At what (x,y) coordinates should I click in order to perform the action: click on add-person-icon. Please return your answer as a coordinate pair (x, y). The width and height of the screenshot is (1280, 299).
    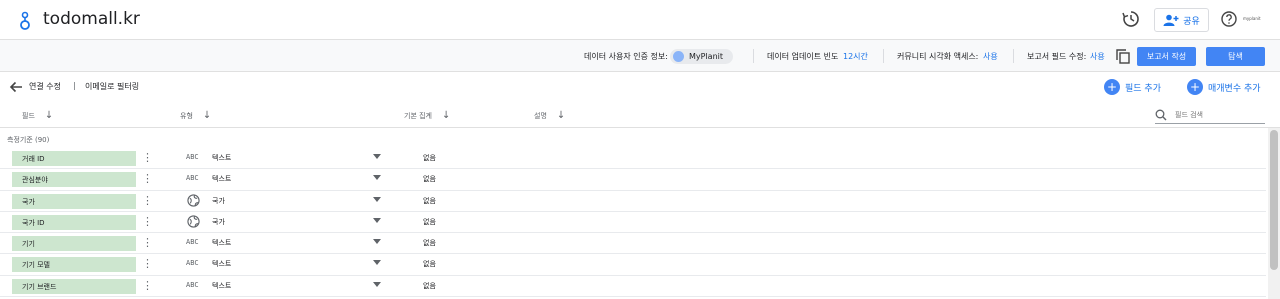
    Looking at the image, I should click on (1171, 20).